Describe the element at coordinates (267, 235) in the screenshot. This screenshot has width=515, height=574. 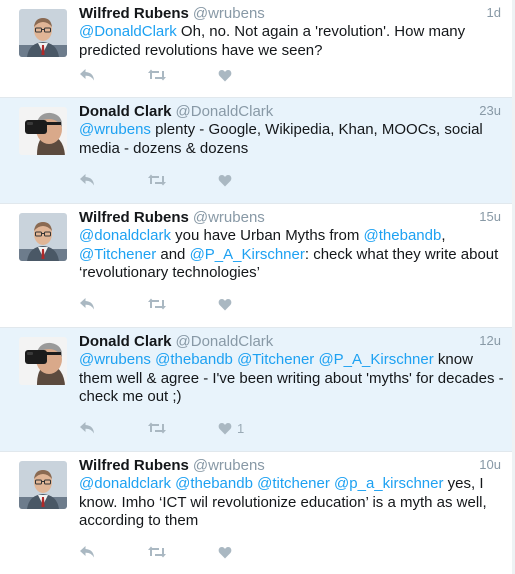
I see `tweet-text-segment: you have Urban Myths from` at that location.